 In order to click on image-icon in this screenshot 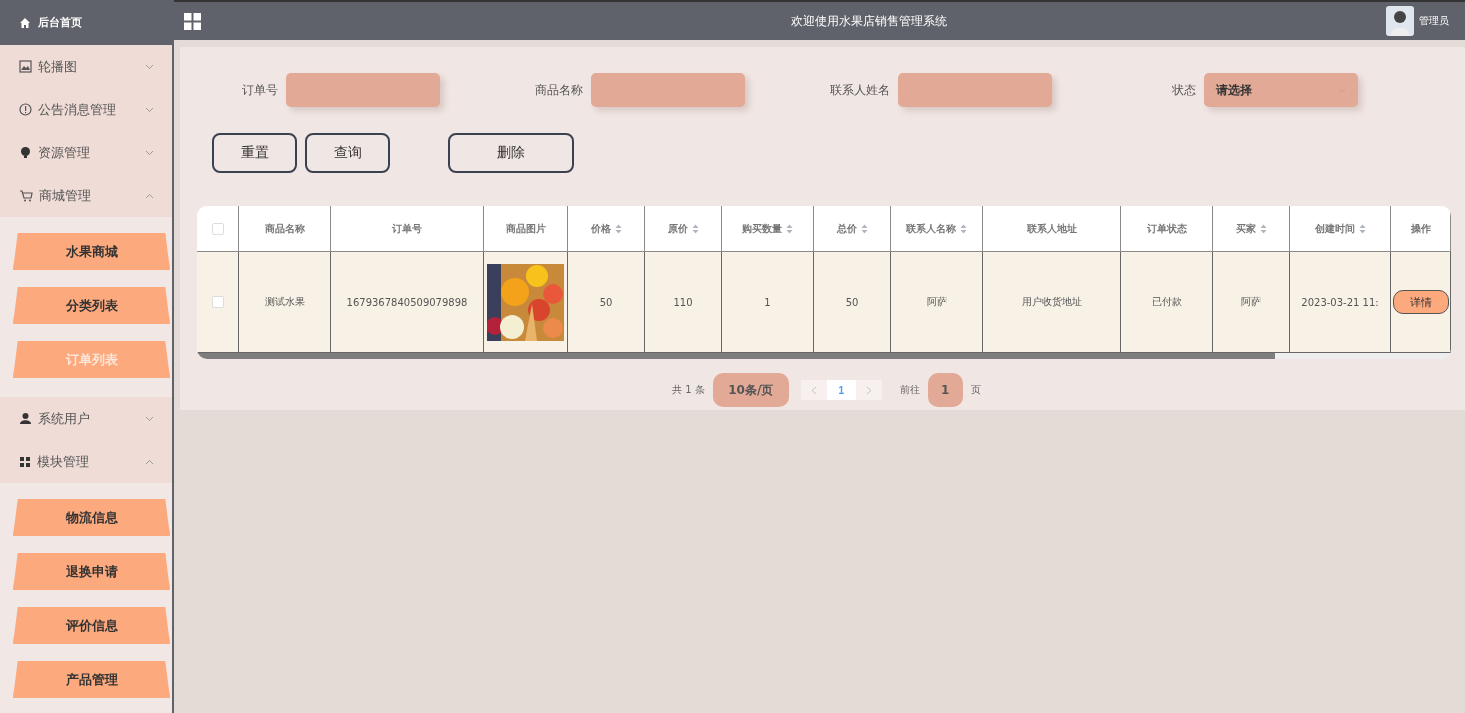, I will do `click(25, 66)`.